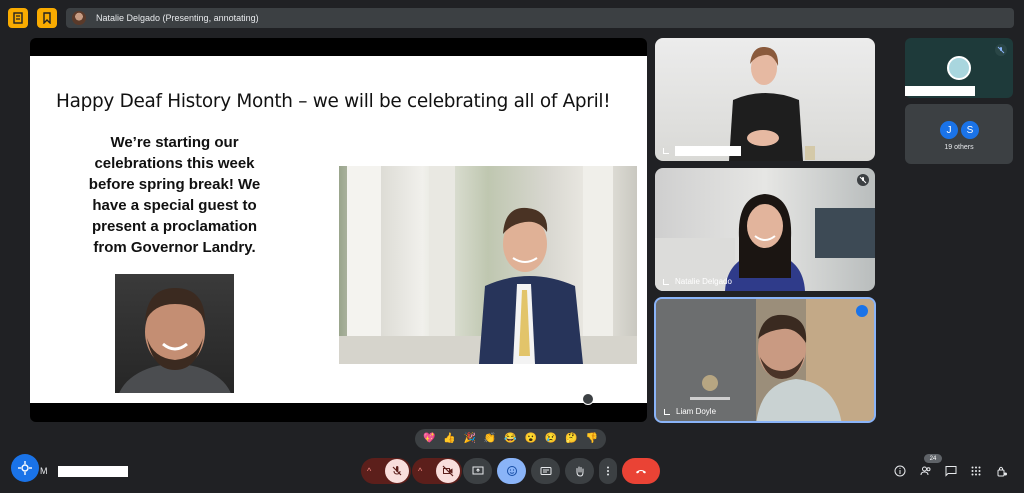 Image resolution: width=1024 pixels, height=493 pixels. Describe the element at coordinates (174, 142) in the screenshot. I see `slide-body-line: We’re starting our` at that location.